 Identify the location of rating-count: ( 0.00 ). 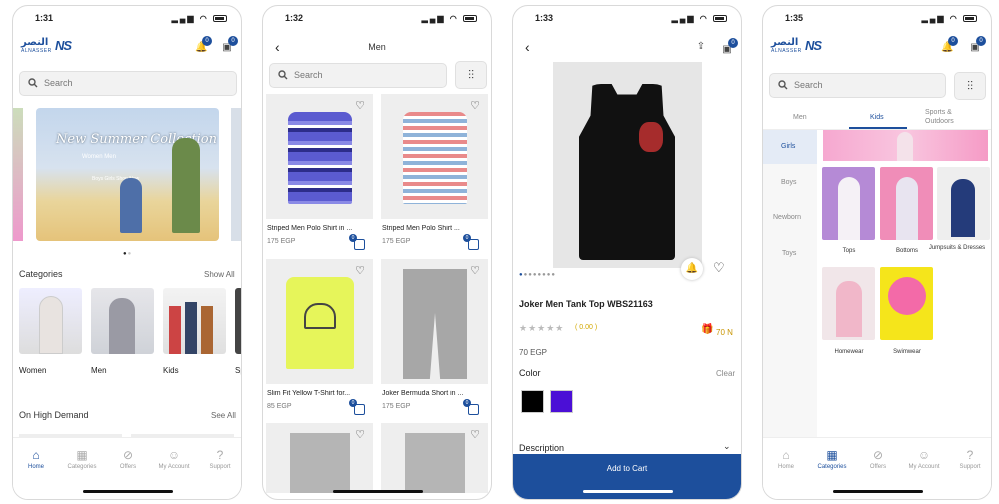
(586, 327).